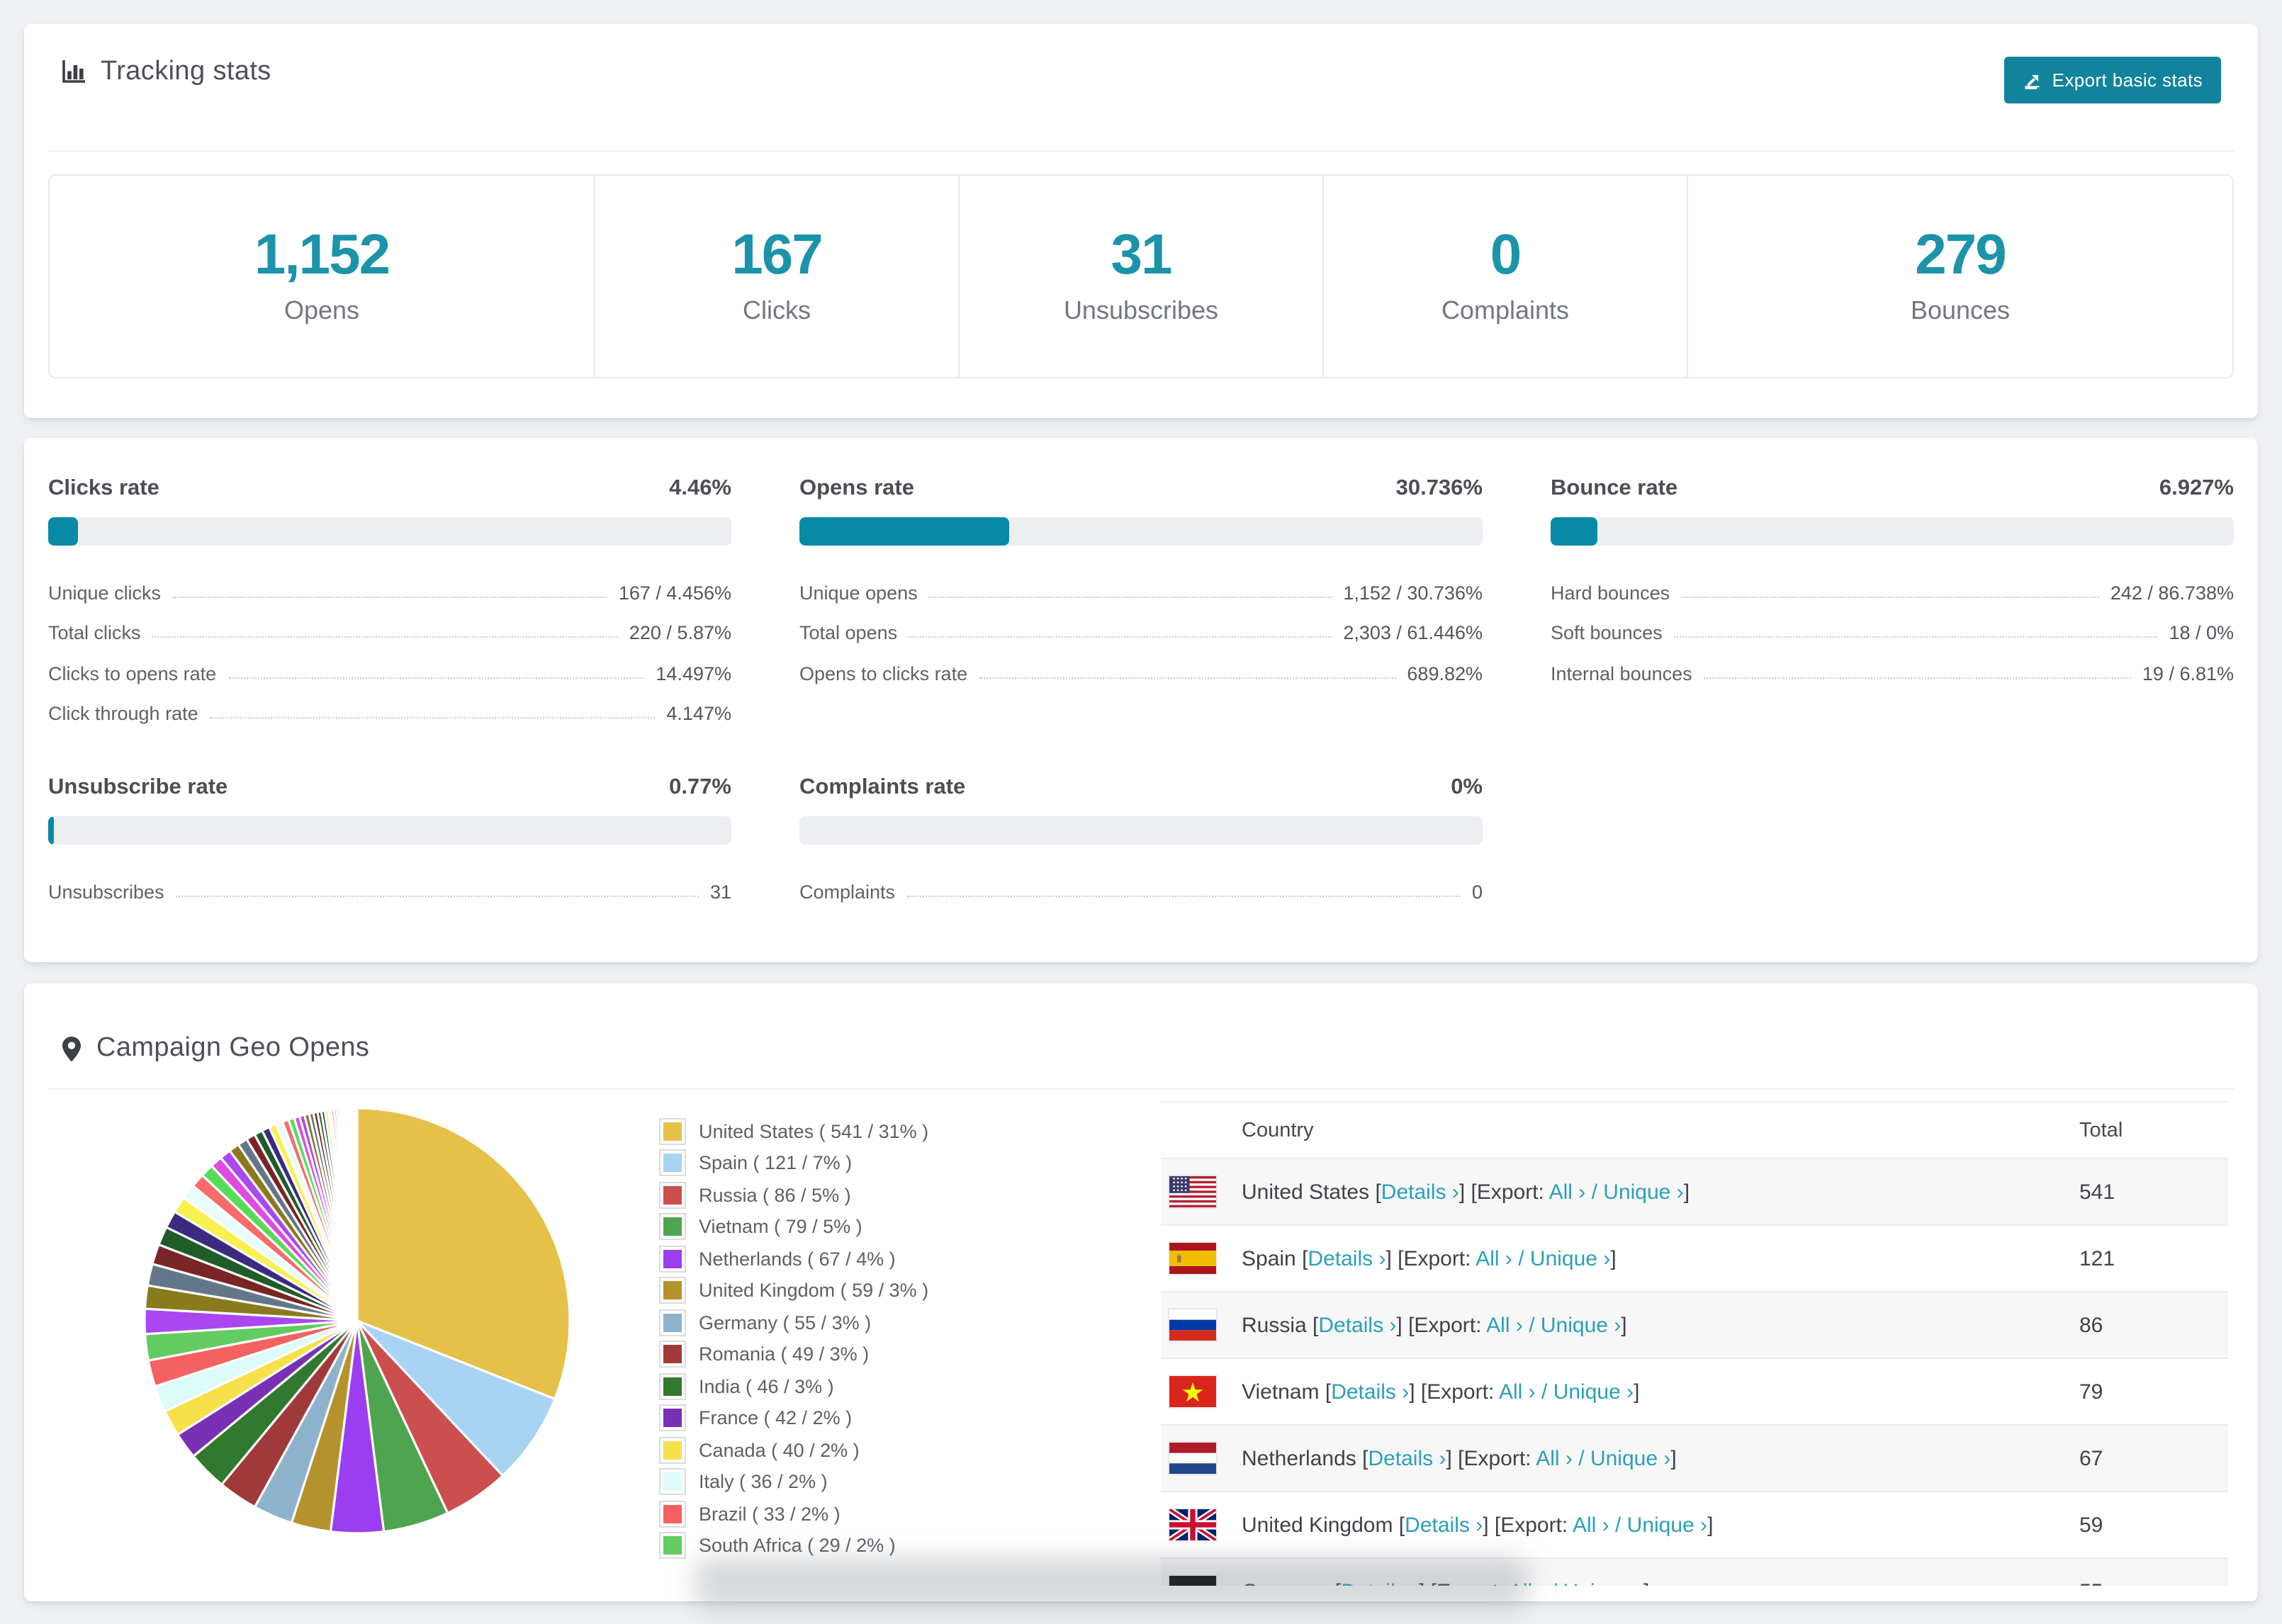 The height and width of the screenshot is (1624, 2282). What do you see at coordinates (776, 1163) in the screenshot?
I see `legend-label: Spain ( 121 / 7% )` at bounding box center [776, 1163].